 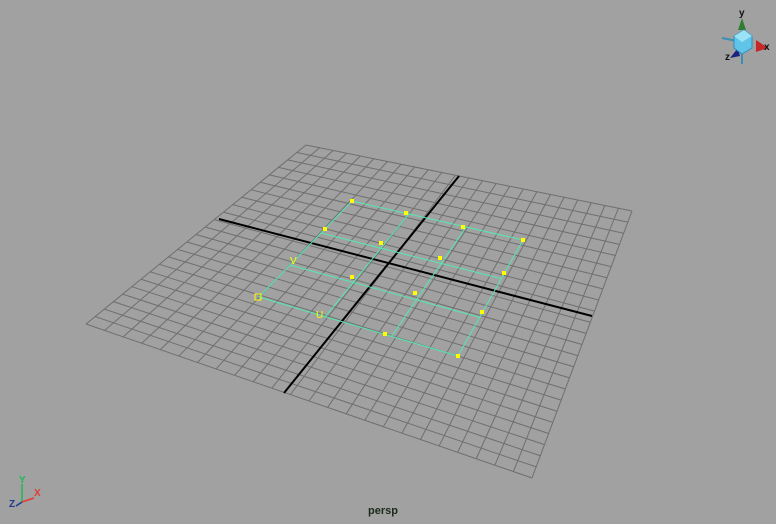 What do you see at coordinates (383, 511) in the screenshot?
I see `camera-name-label: persp` at bounding box center [383, 511].